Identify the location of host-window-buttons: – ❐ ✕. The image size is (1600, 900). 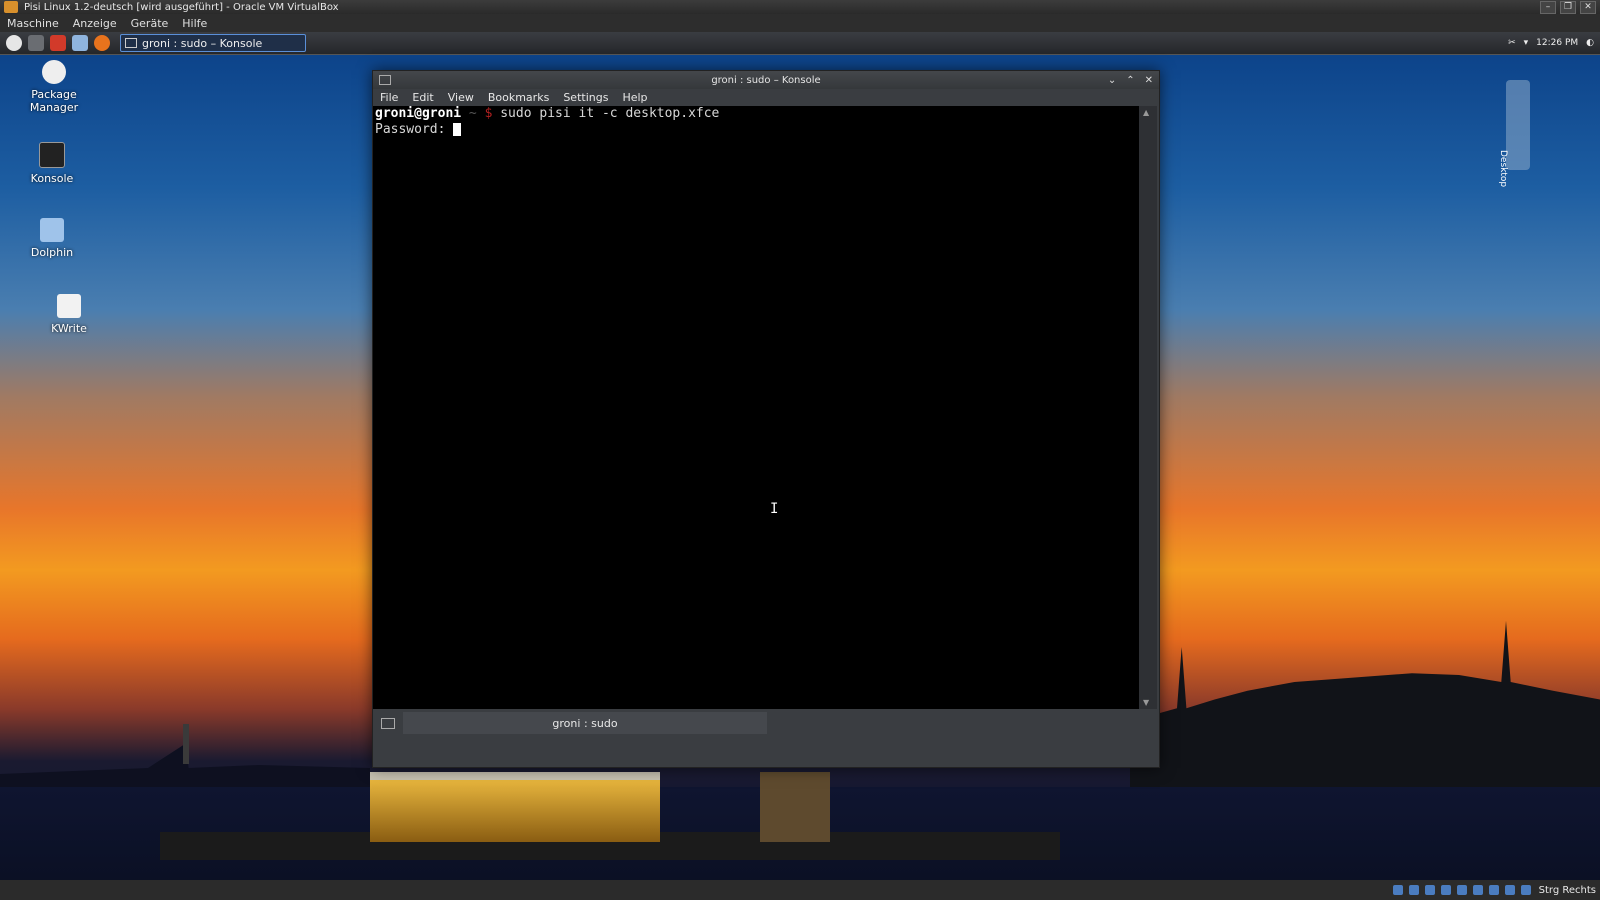
(1568, 7).